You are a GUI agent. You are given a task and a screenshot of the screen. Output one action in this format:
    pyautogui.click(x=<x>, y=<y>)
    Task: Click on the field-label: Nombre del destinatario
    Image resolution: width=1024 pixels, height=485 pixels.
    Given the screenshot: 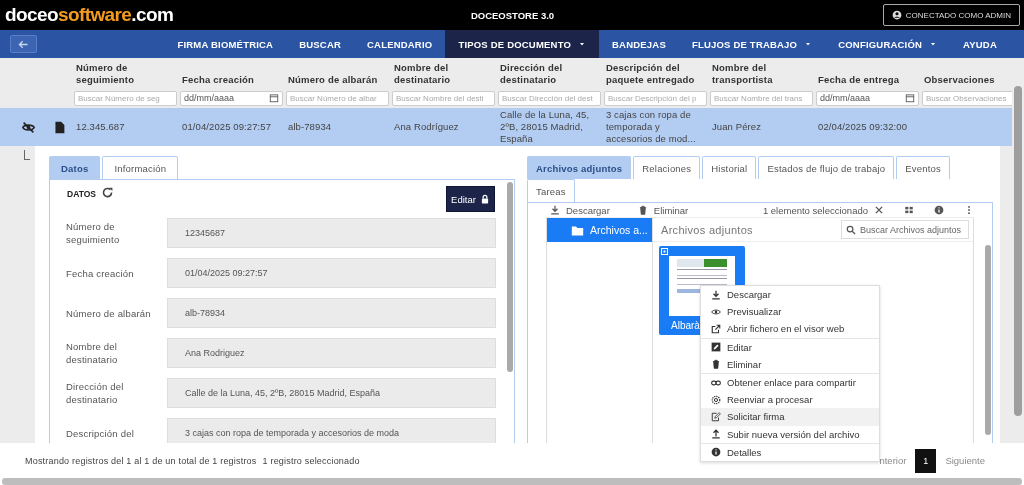 What is the action you would take?
    pyautogui.click(x=92, y=353)
    